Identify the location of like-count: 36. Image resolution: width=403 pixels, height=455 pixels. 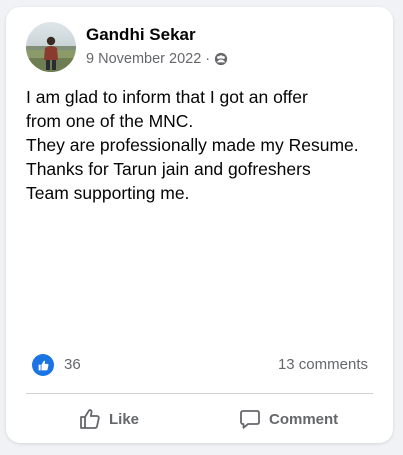
(72, 364).